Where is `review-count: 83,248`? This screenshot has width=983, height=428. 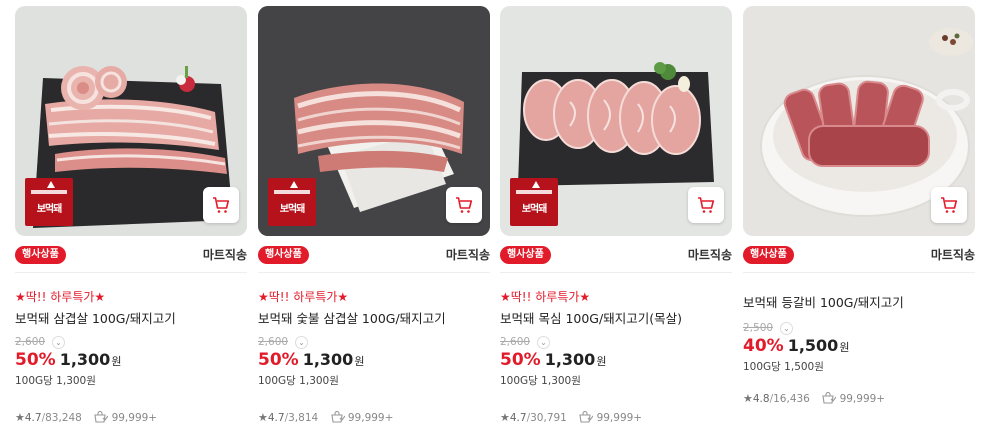
review-count: 83,248 is located at coordinates (63, 418).